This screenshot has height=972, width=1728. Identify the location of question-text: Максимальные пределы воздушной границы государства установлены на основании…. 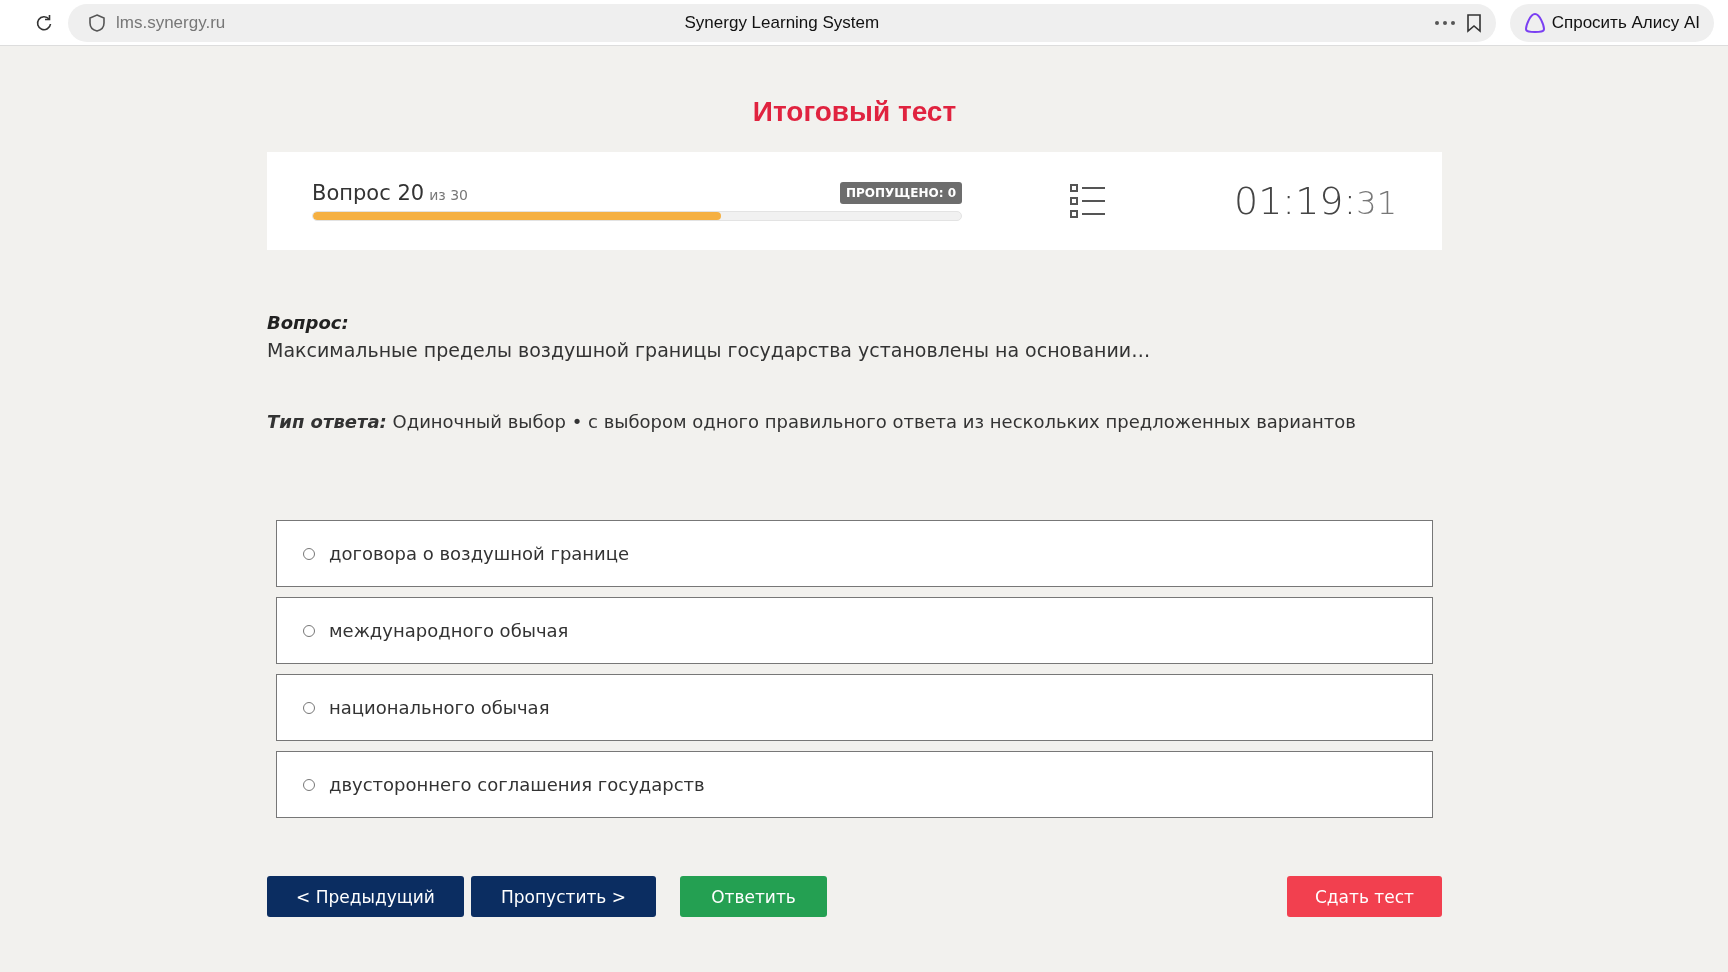
(709, 350).